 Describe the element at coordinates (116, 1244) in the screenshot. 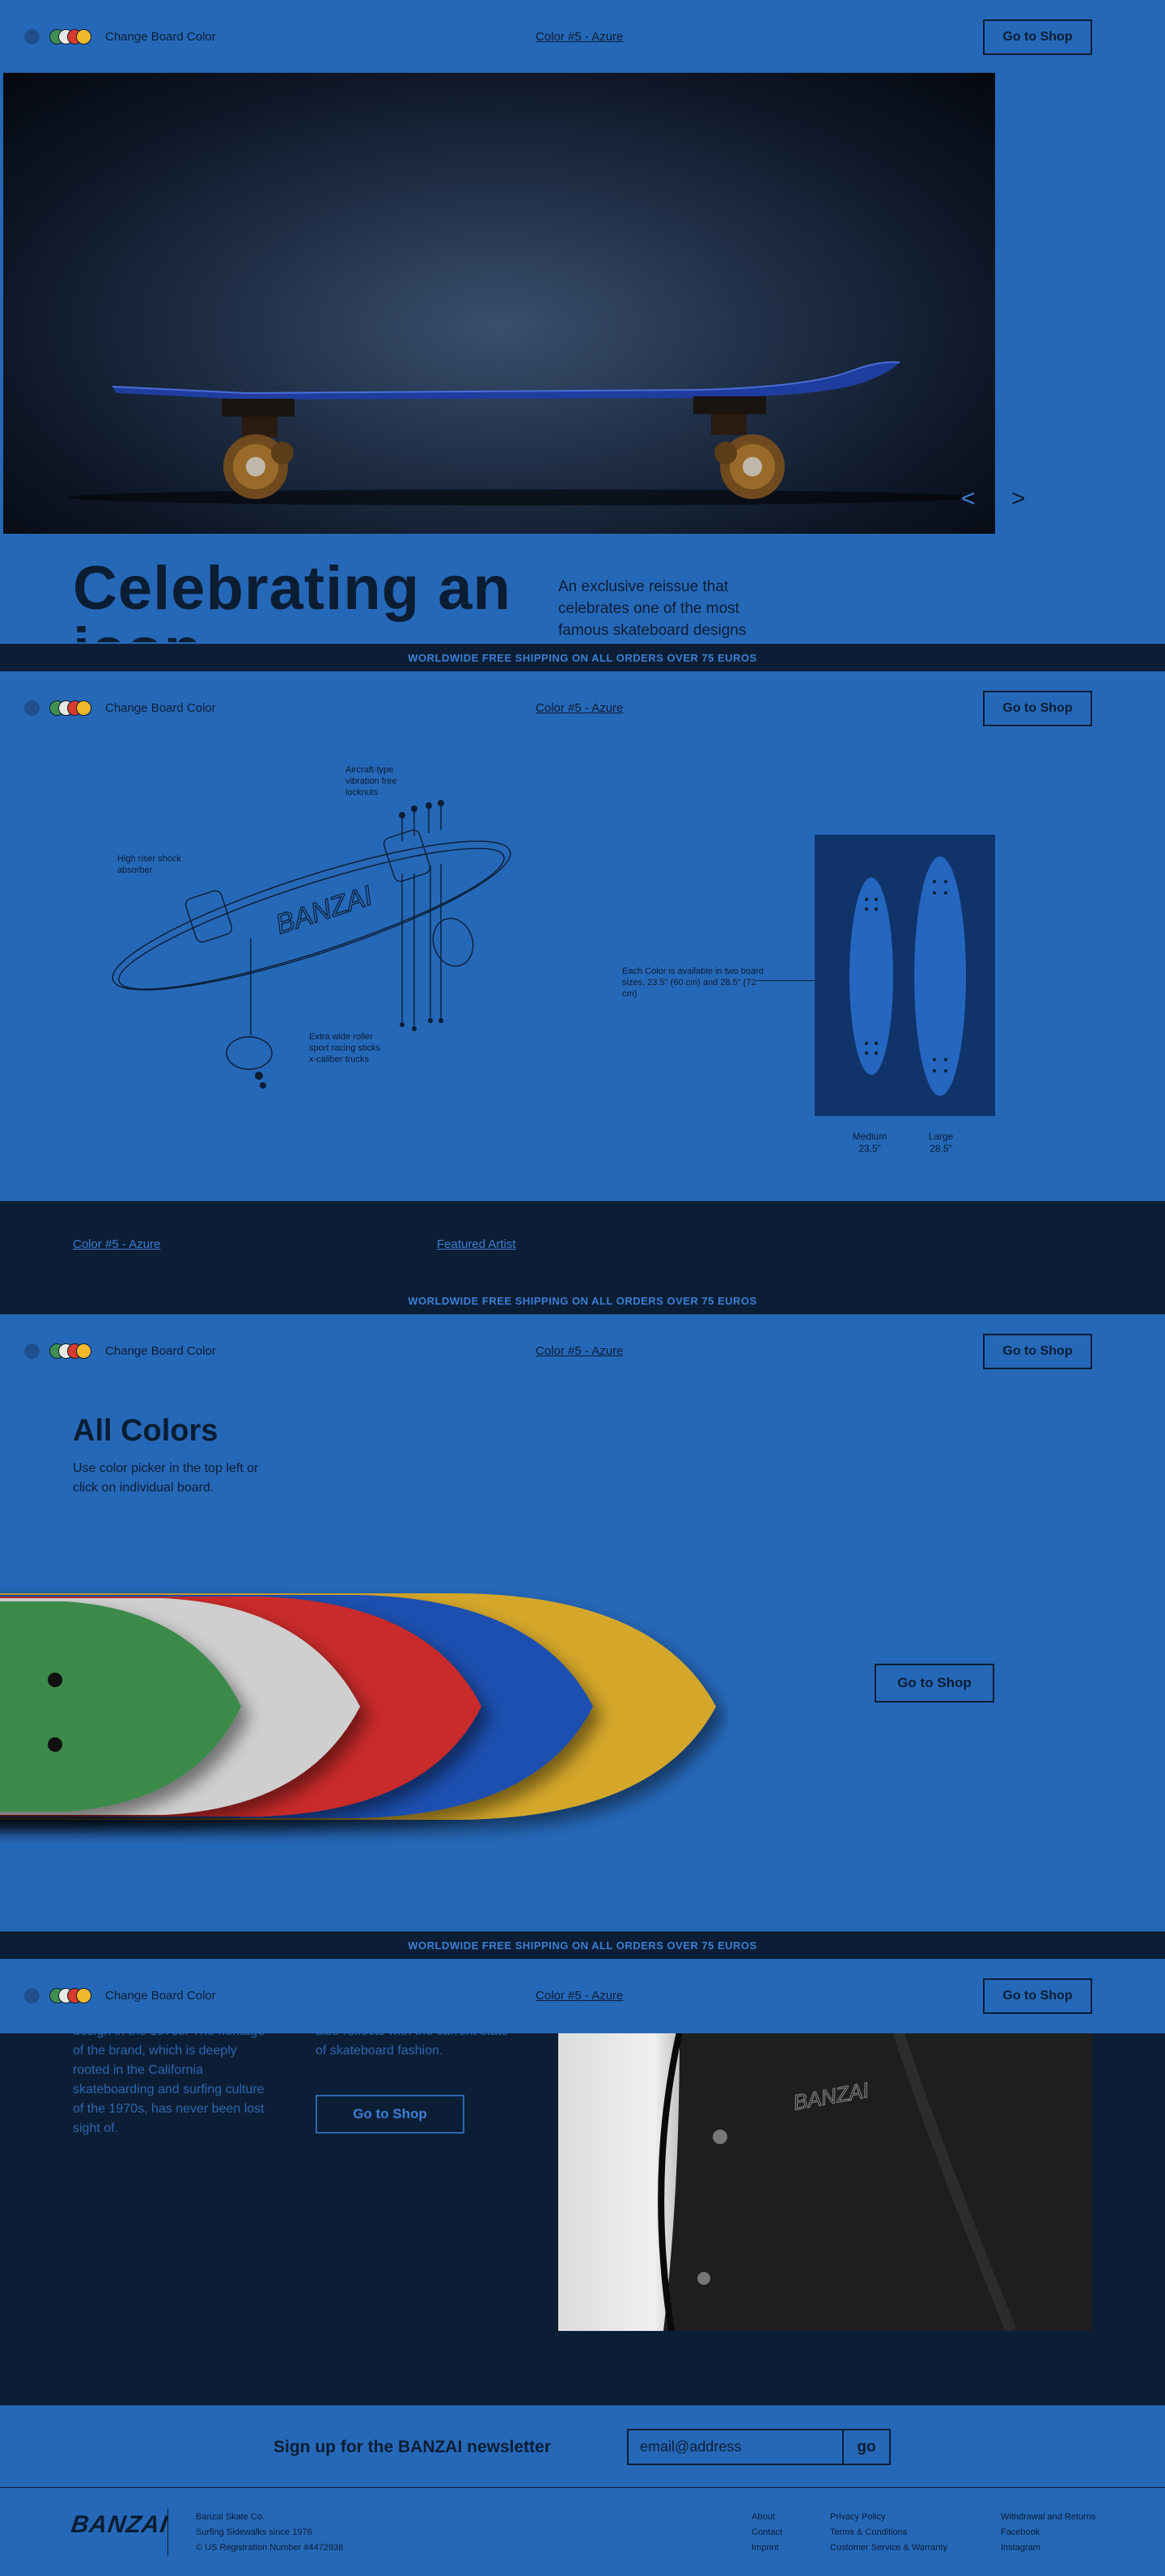

I see `color-azure-link: Color #5 - Azure` at that location.